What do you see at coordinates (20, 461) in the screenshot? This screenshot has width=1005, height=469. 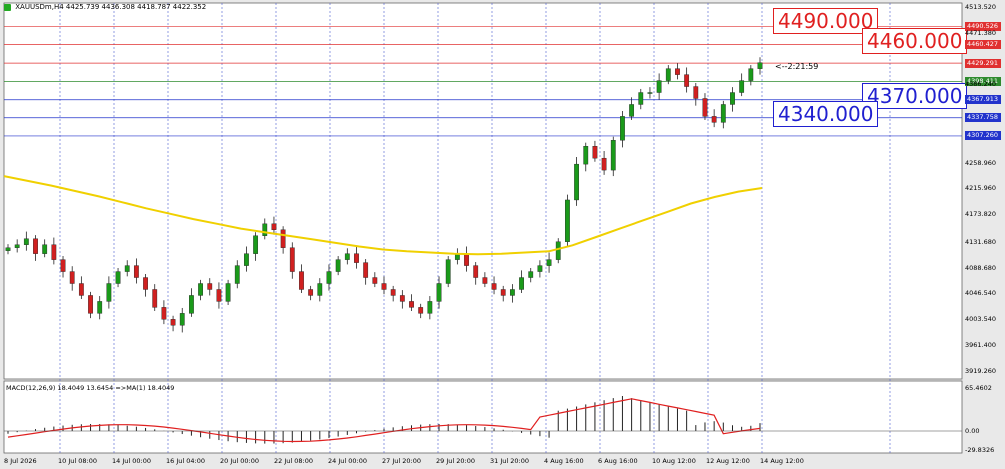 I see `time-label: 8 Jul 2026` at bounding box center [20, 461].